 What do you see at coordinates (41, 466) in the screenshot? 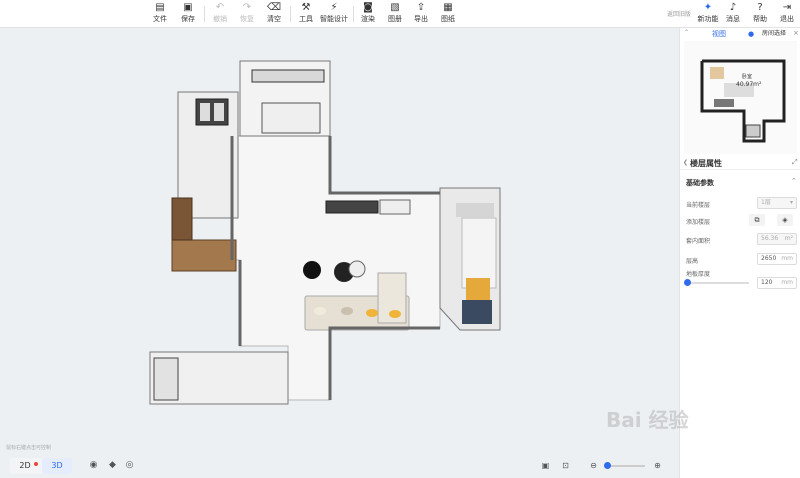
I see `view-mode-switch: 2D 3D` at bounding box center [41, 466].